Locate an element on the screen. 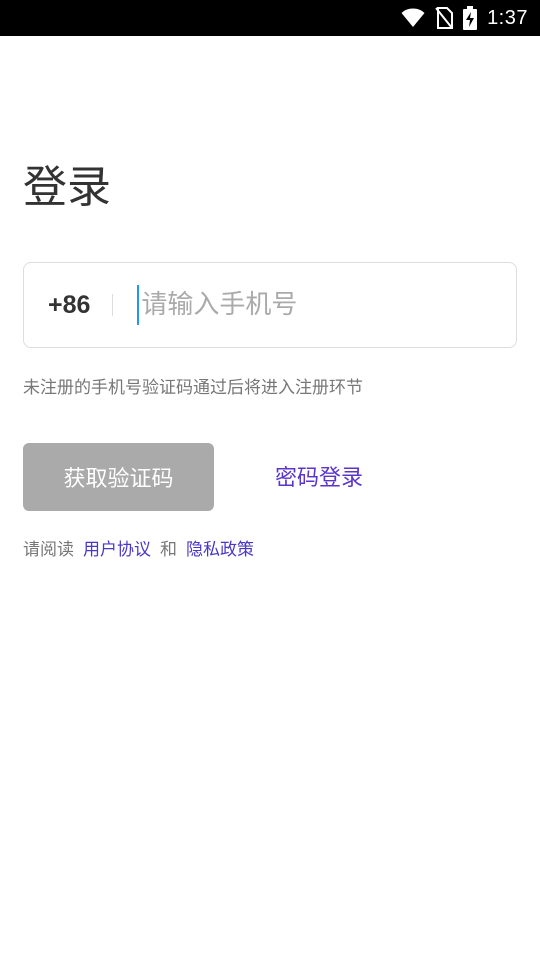  status-bar: 1:37 is located at coordinates (270, 18).